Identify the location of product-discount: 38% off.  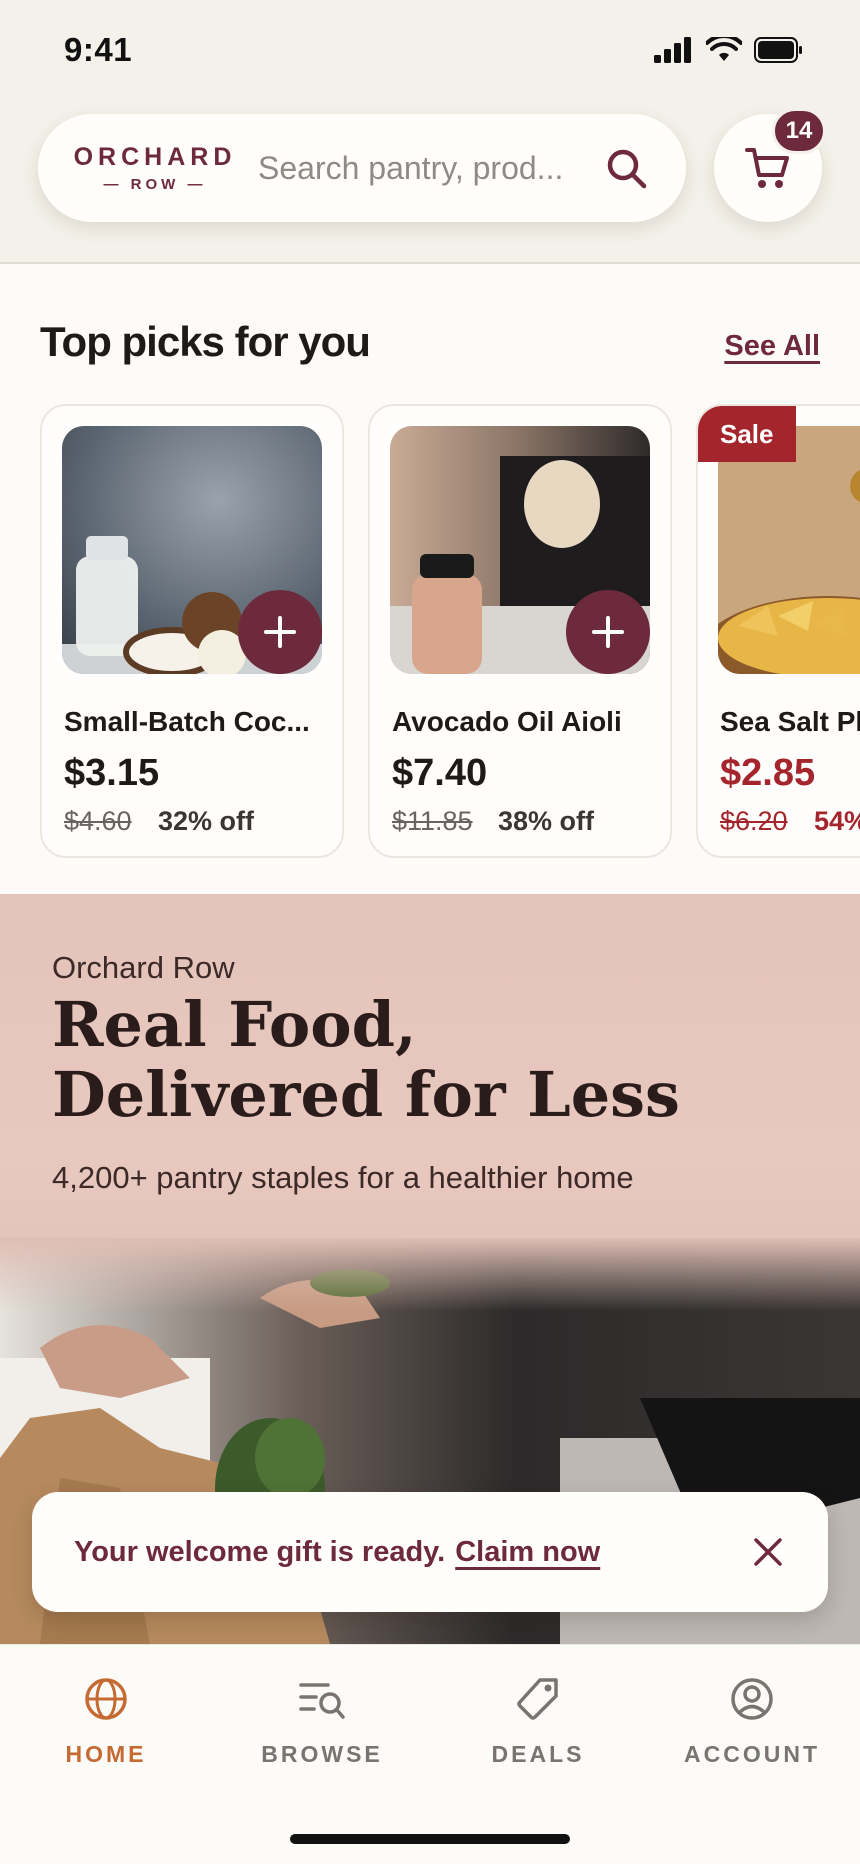
(546, 821).